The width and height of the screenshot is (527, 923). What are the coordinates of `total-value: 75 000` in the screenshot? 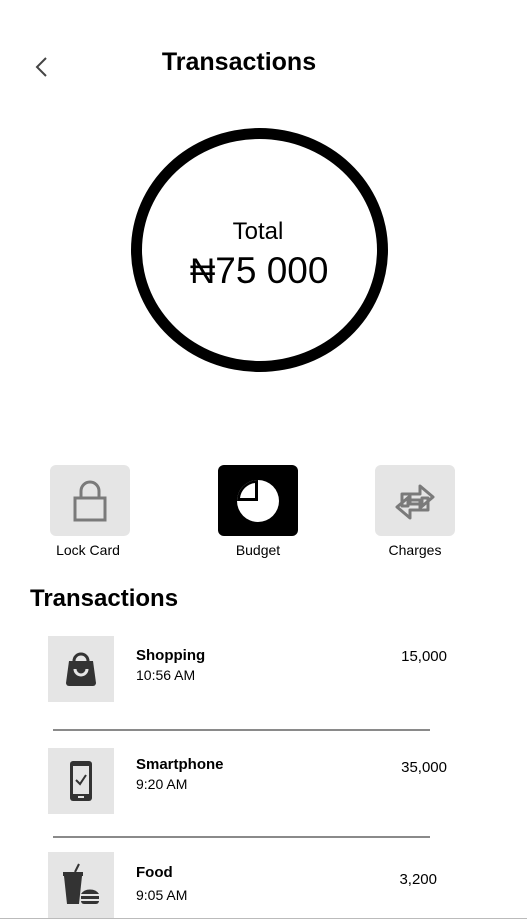 It's located at (272, 270).